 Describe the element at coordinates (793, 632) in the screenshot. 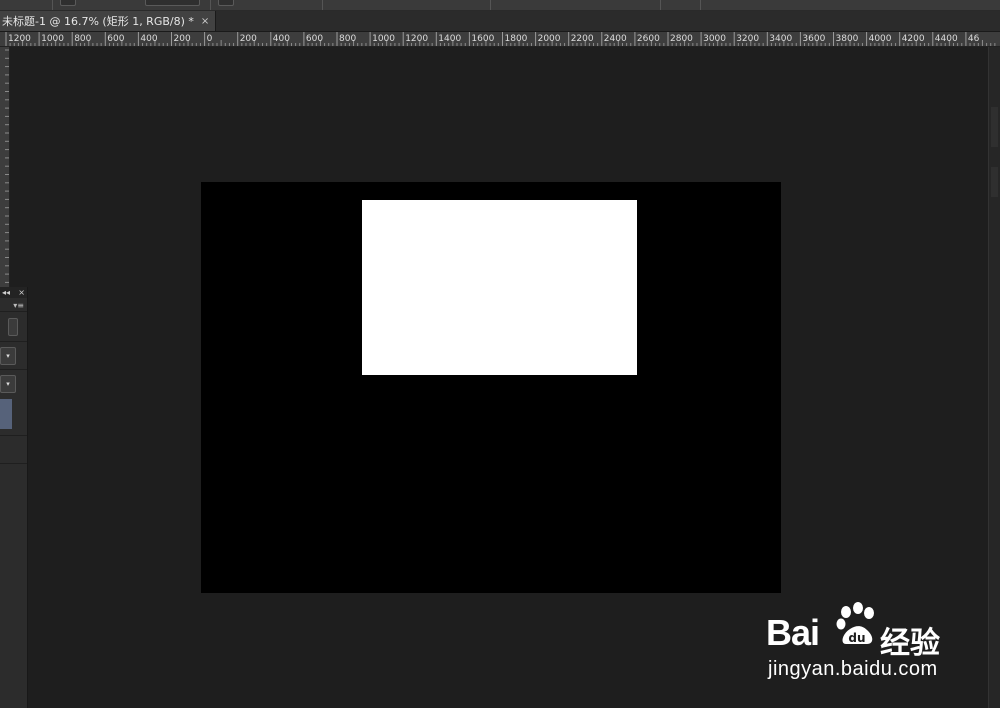

I see `watermark-brand: Bai` at that location.